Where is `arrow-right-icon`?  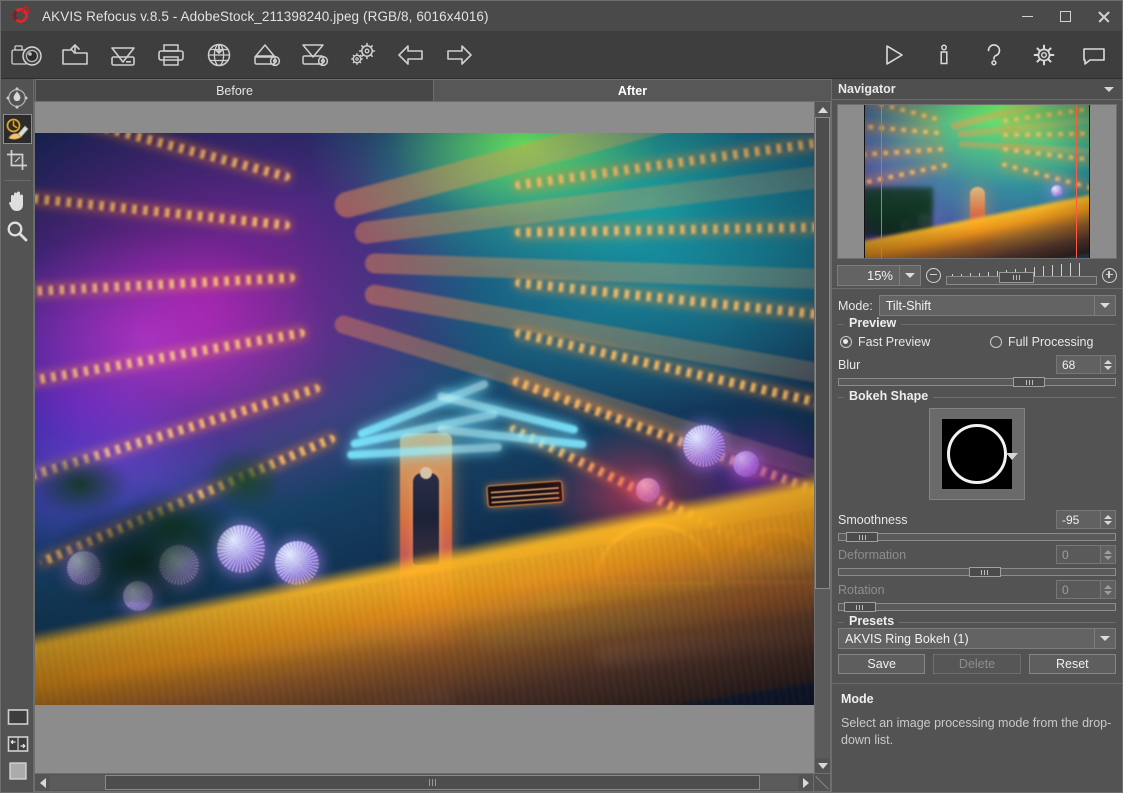 arrow-right-icon is located at coordinates (459, 55).